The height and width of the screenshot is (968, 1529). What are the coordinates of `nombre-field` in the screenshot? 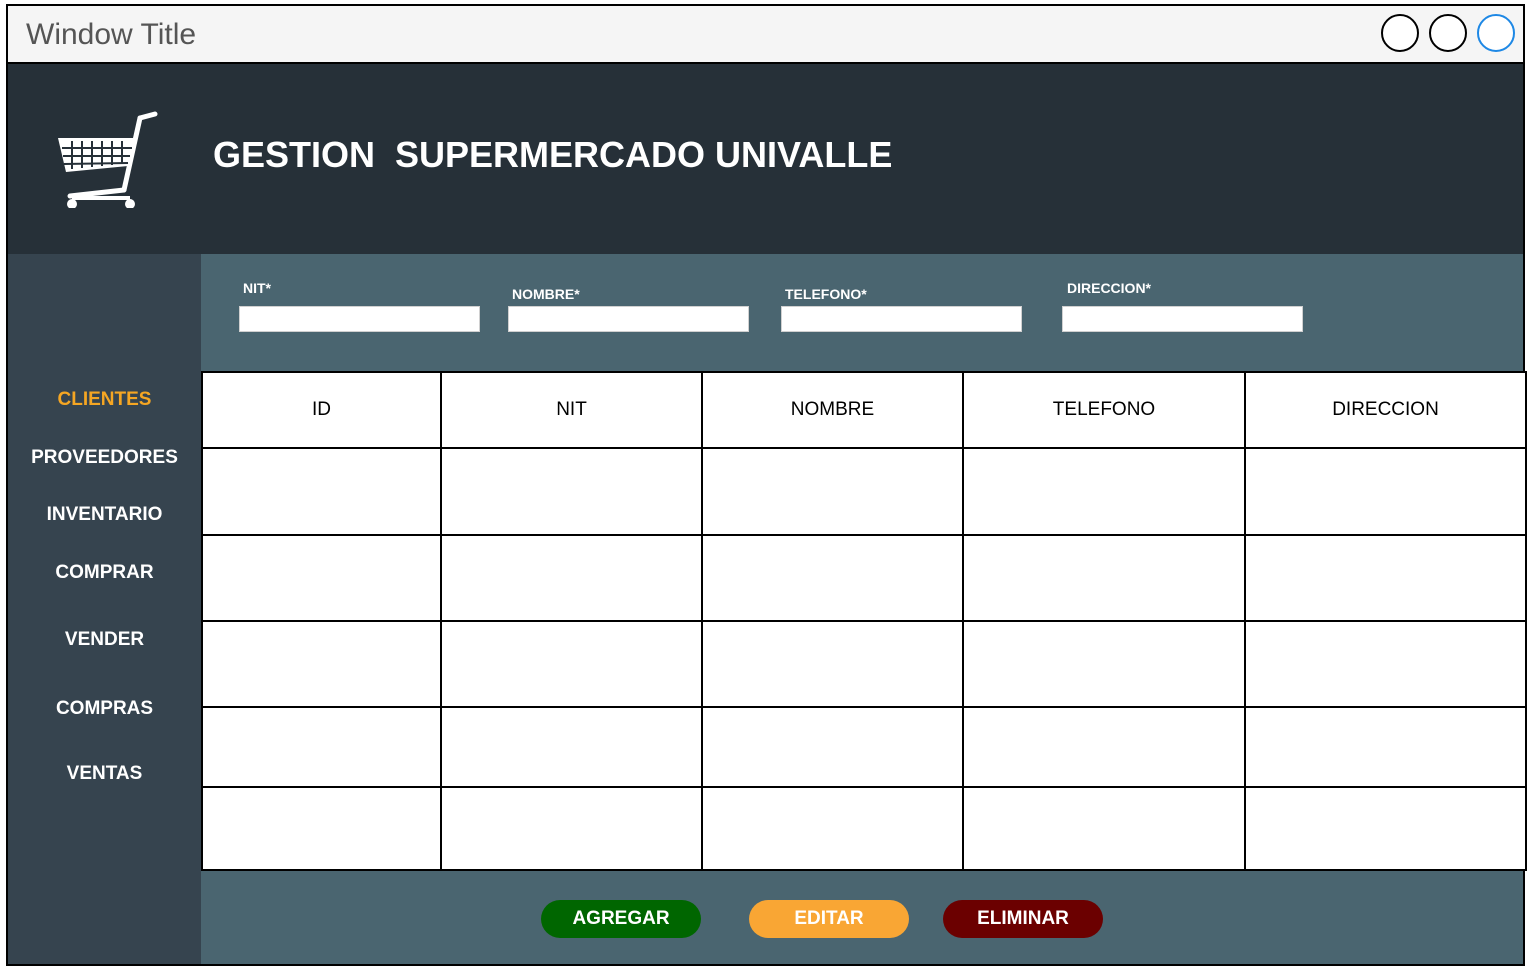 It's located at (628, 319).